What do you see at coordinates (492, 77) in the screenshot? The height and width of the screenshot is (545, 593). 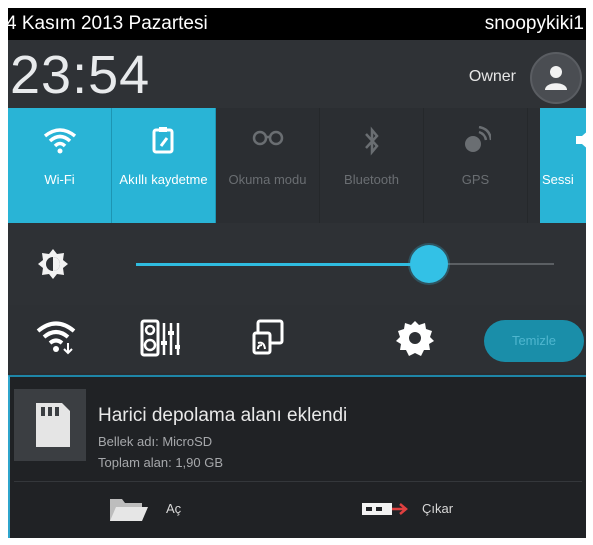 I see `owner-label: Owner` at bounding box center [492, 77].